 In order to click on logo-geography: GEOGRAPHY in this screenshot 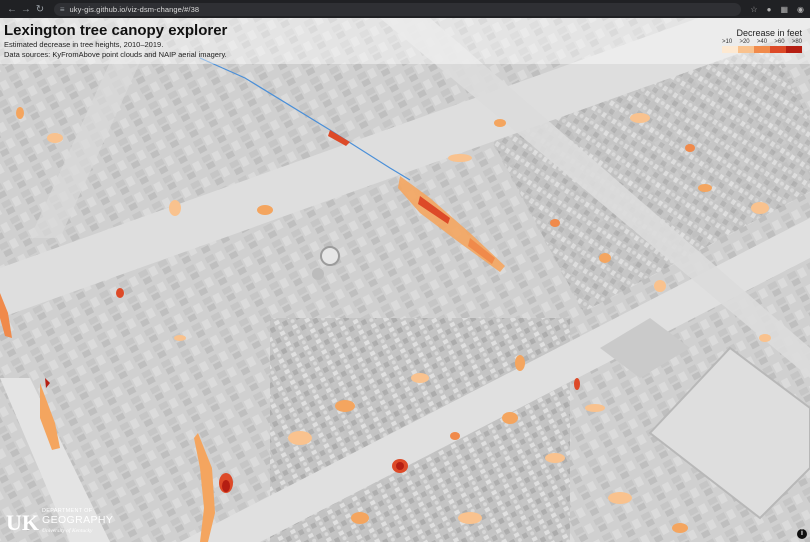, I will do `click(78, 520)`.